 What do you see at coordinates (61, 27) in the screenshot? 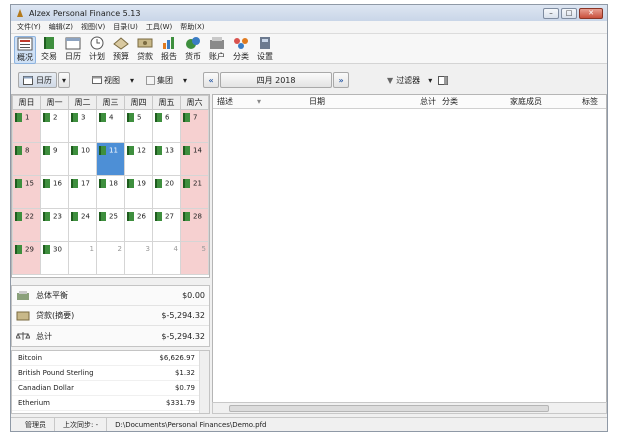
I see `menu-edit: 编辑(Z)` at bounding box center [61, 27].